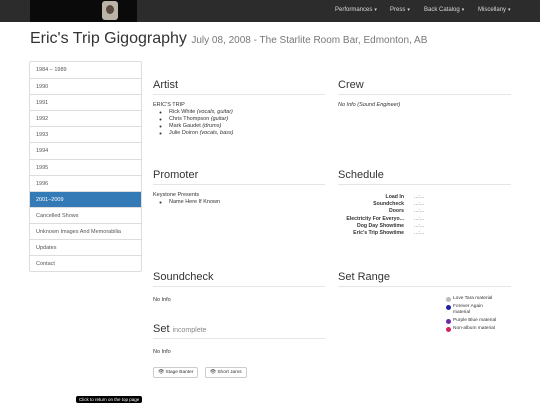 This screenshot has height=405, width=540. I want to click on legend-item: Non-album material, so click(478, 329).